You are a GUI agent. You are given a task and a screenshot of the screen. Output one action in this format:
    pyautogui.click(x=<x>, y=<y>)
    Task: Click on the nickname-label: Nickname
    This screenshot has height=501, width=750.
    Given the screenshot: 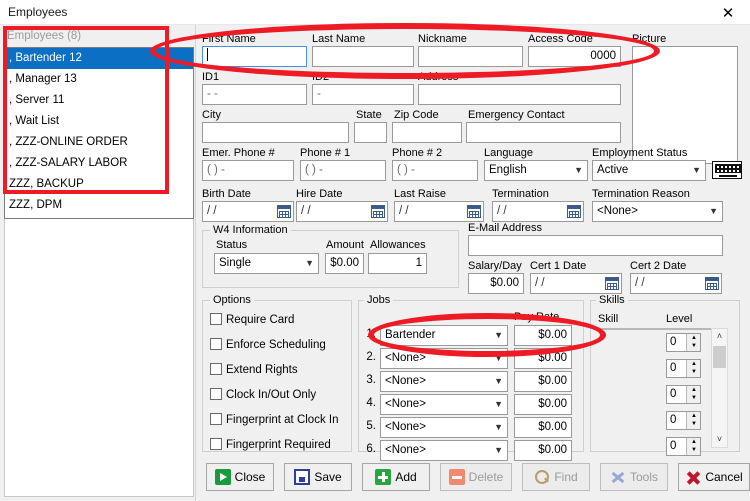 What is the action you would take?
    pyautogui.click(x=442, y=39)
    